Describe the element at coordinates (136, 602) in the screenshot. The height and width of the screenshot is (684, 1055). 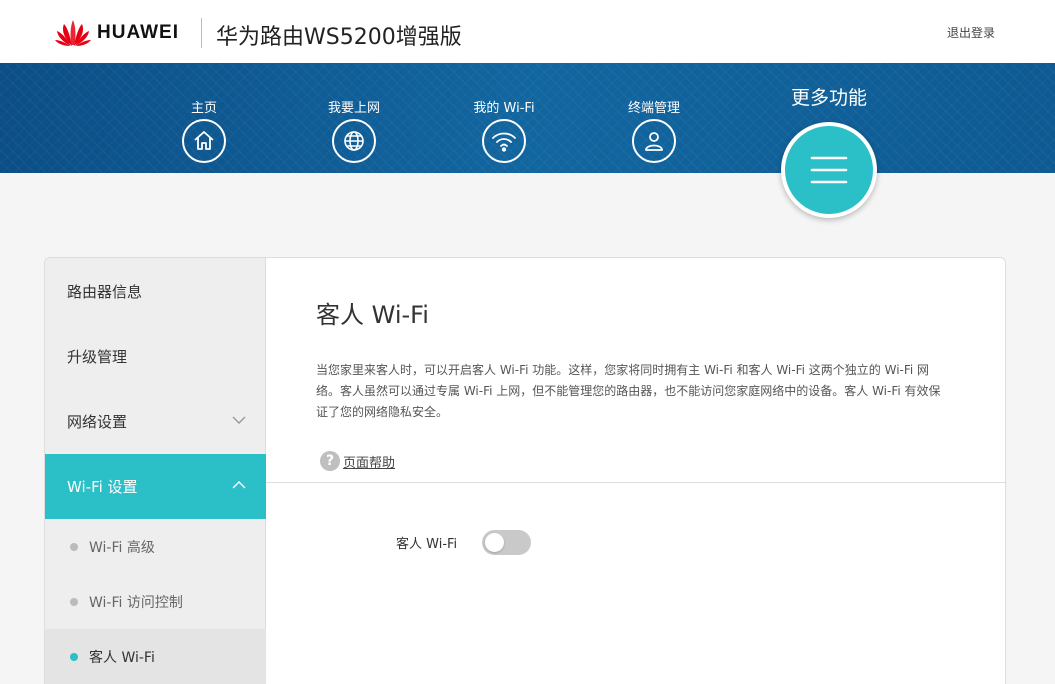
I see `sidebar-subitem-label: Wi-Fi 访问控制` at that location.